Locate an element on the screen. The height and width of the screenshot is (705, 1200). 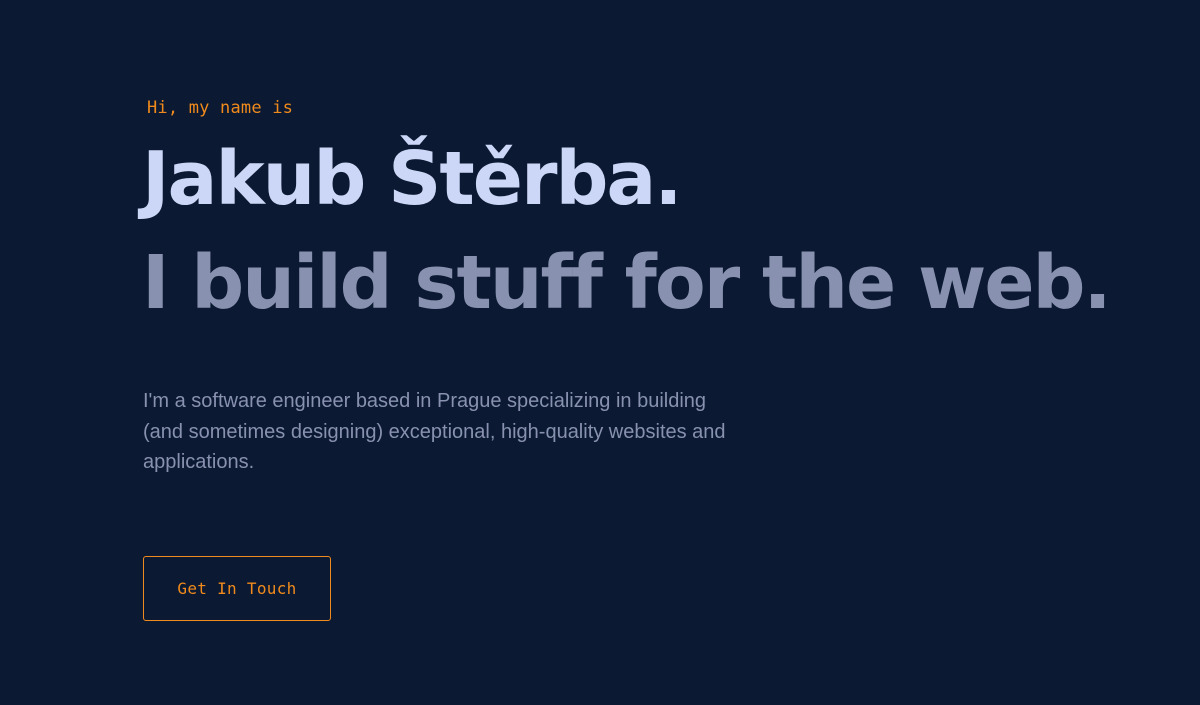
hero-tagline: I build stuff for the web. is located at coordinates (627, 283).